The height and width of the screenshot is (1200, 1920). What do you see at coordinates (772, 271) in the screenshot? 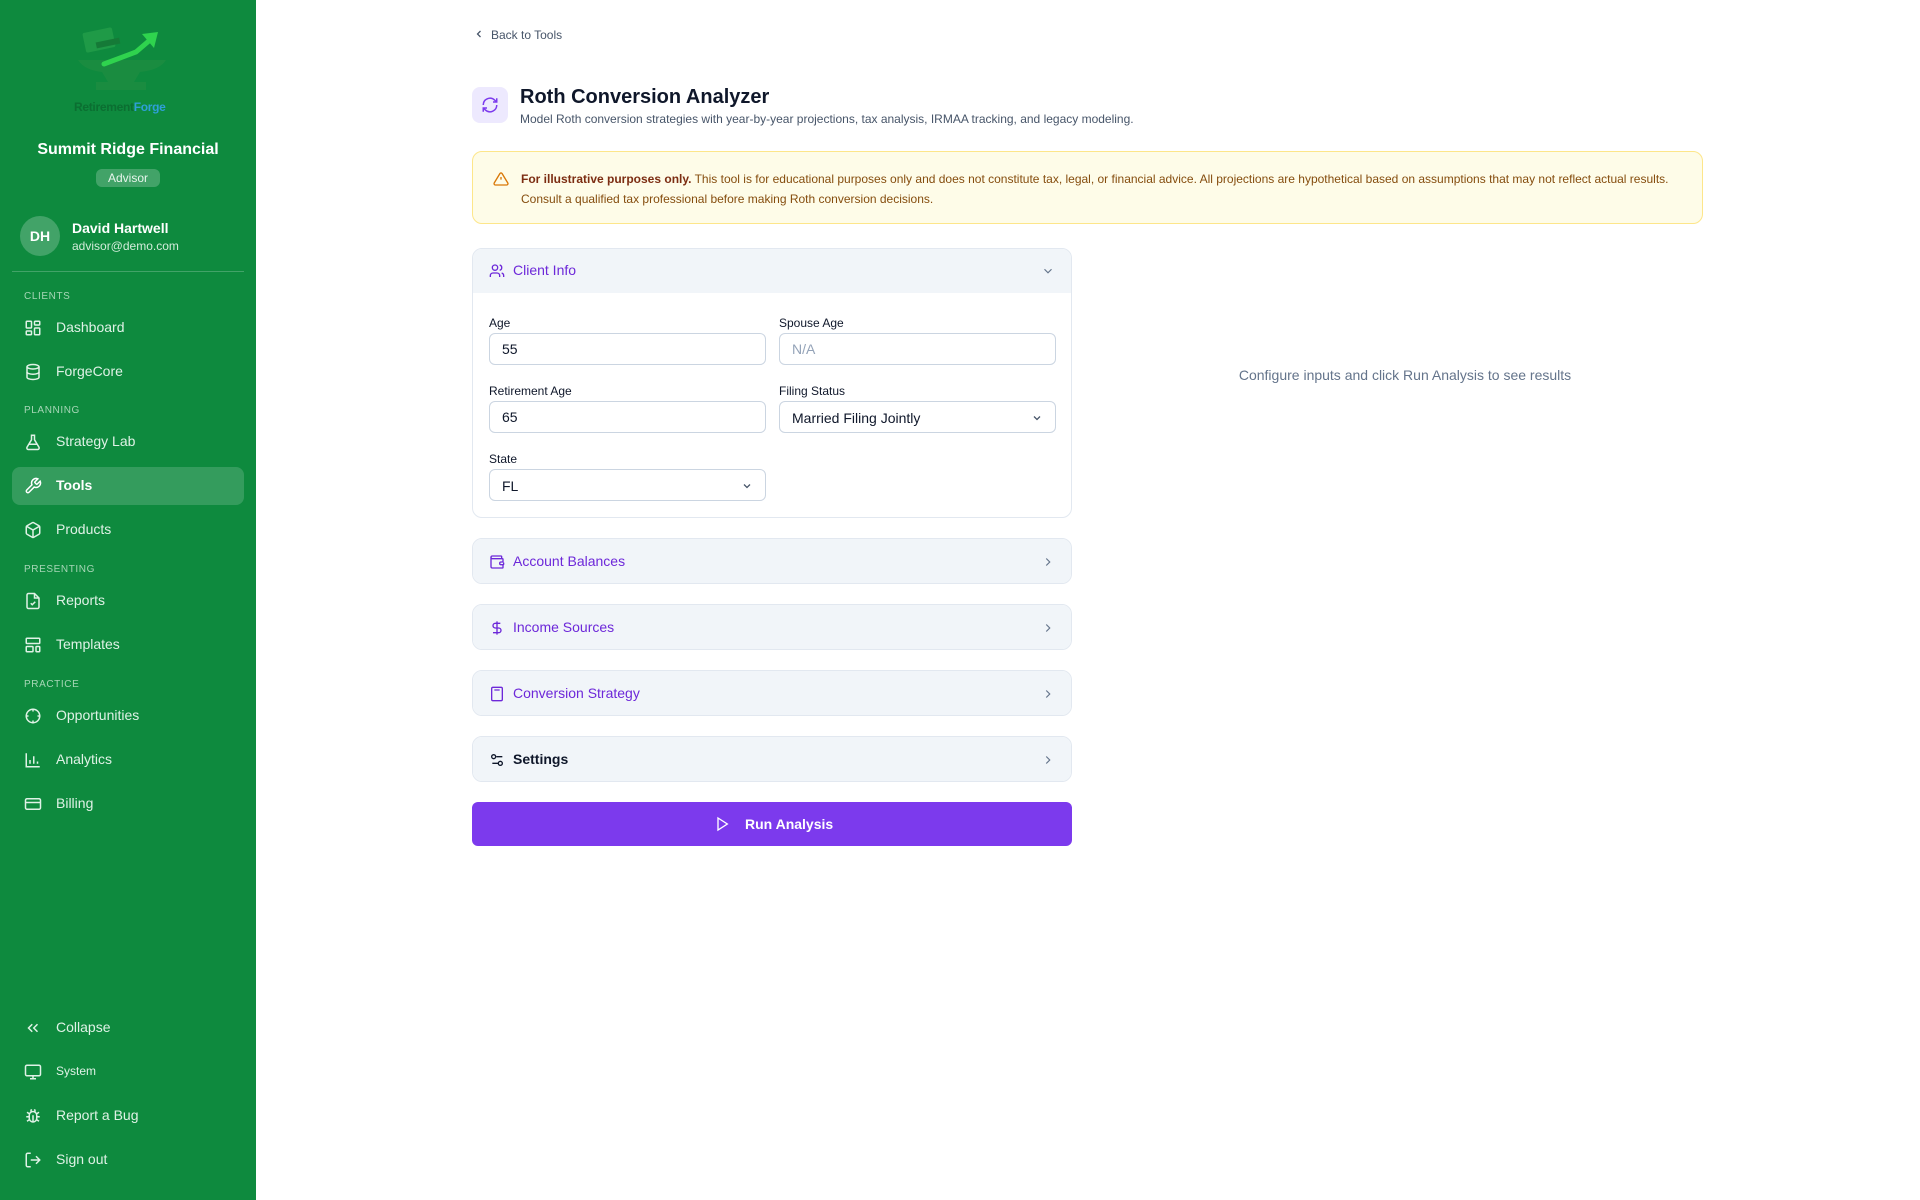
I see `client-info-header: Client Info` at bounding box center [772, 271].